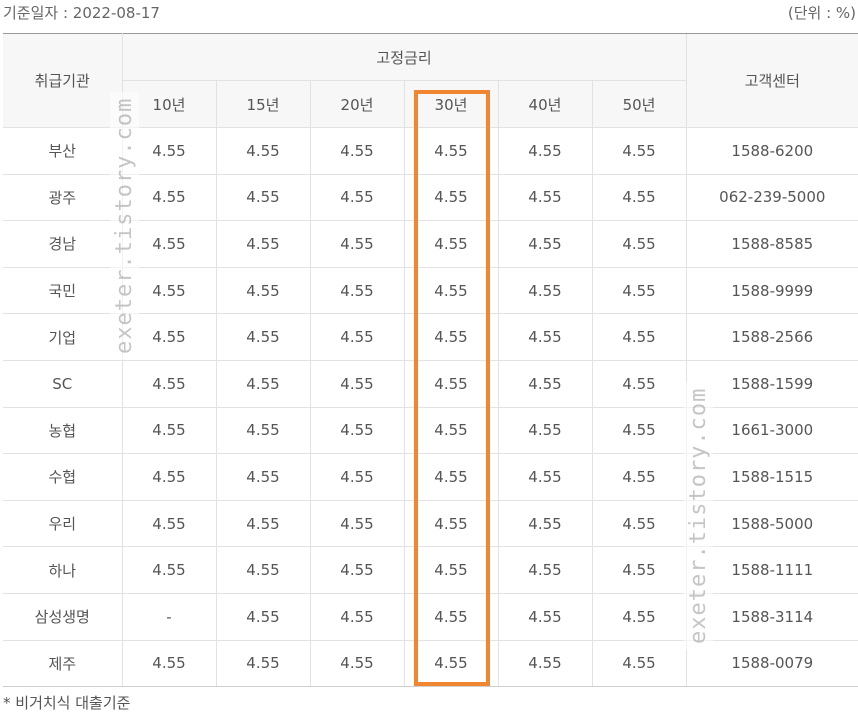 The width and height of the screenshot is (858, 713). I want to click on header-row: 취급기관 고정금리 고객센터, so click(430, 80).